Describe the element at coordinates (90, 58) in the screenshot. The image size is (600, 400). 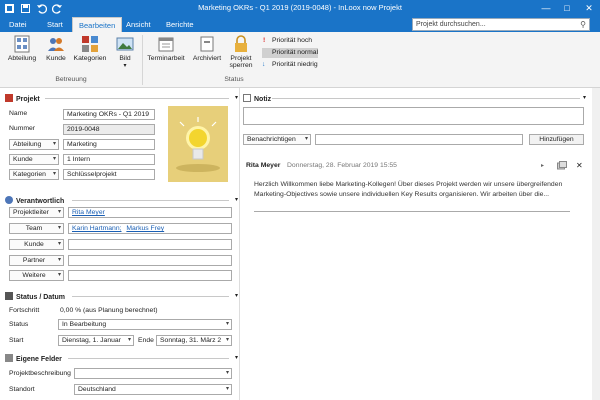
I see `kategorien-label: Kategorien` at that location.